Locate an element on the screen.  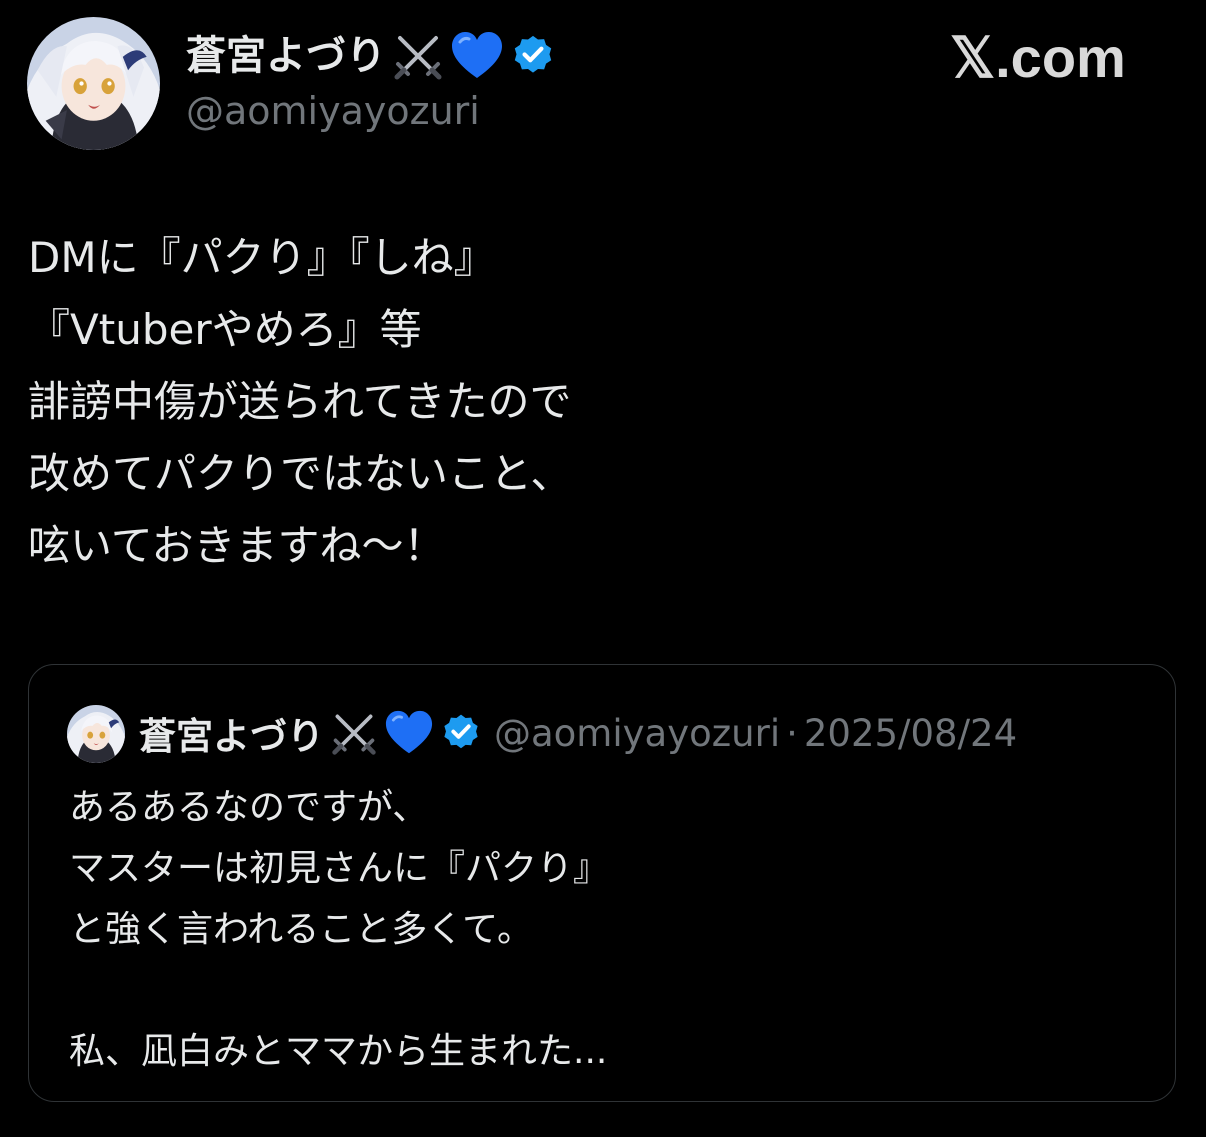
tweet-line: 誹謗中傷が送られてきたので is located at coordinates (300, 401).